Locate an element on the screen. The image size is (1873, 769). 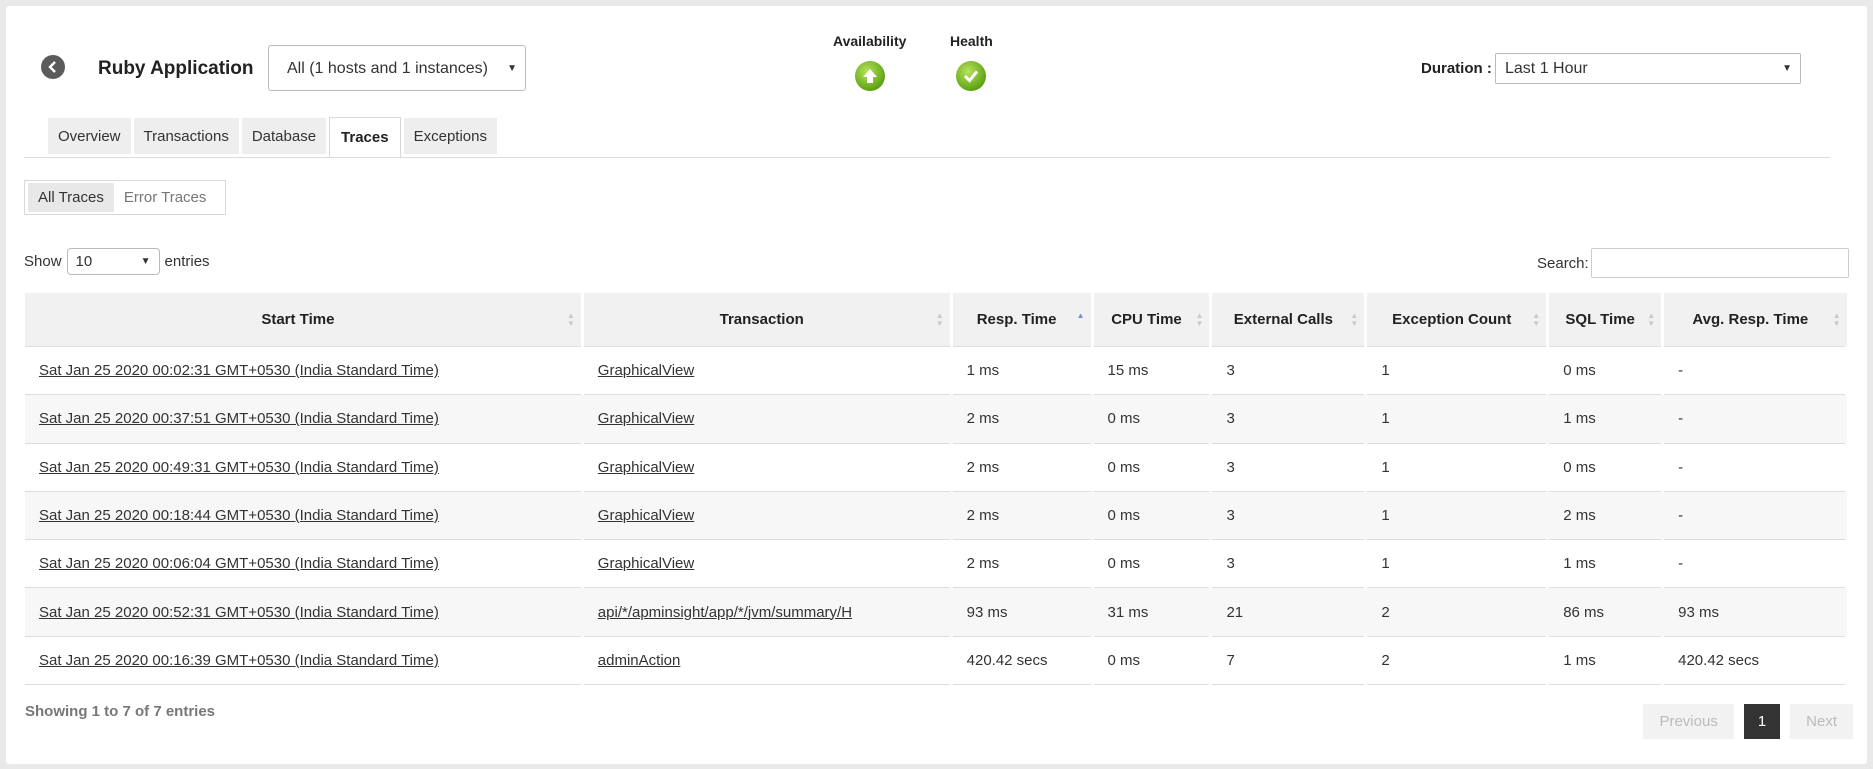
tab-traces: Traces is located at coordinates (365, 137).